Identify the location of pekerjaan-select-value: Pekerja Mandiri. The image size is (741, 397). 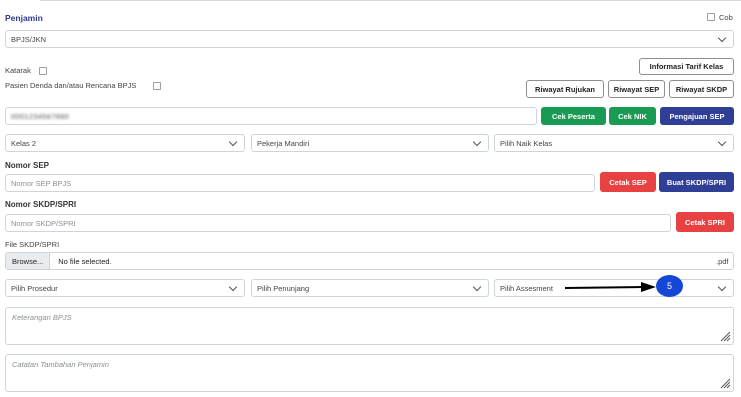
(283, 143).